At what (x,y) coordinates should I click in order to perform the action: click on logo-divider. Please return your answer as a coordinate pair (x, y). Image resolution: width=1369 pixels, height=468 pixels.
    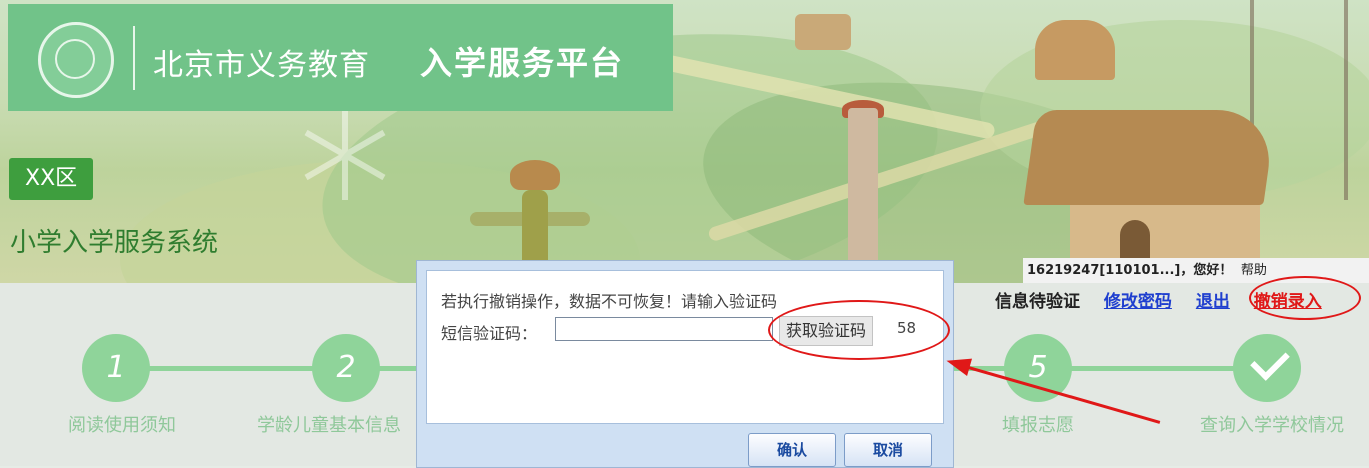
    Looking at the image, I should click on (134, 58).